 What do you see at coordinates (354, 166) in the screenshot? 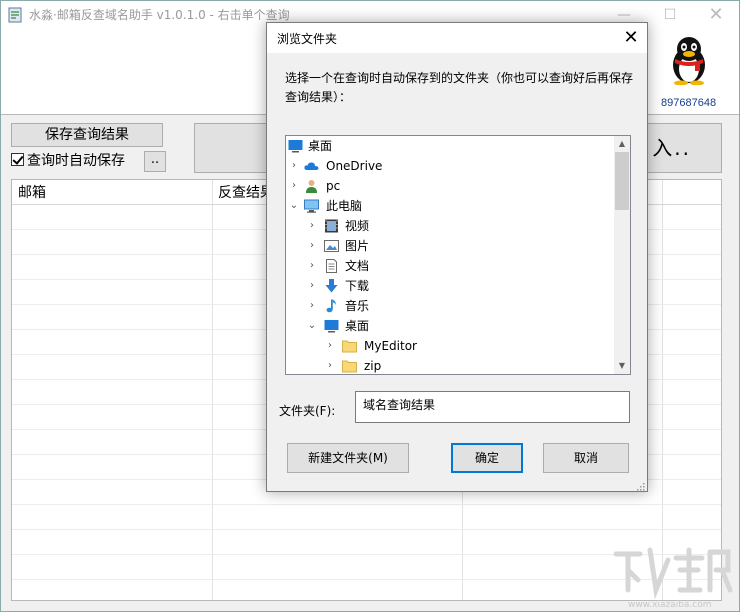
I see `tree-item-label: OneDrive` at bounding box center [354, 166].